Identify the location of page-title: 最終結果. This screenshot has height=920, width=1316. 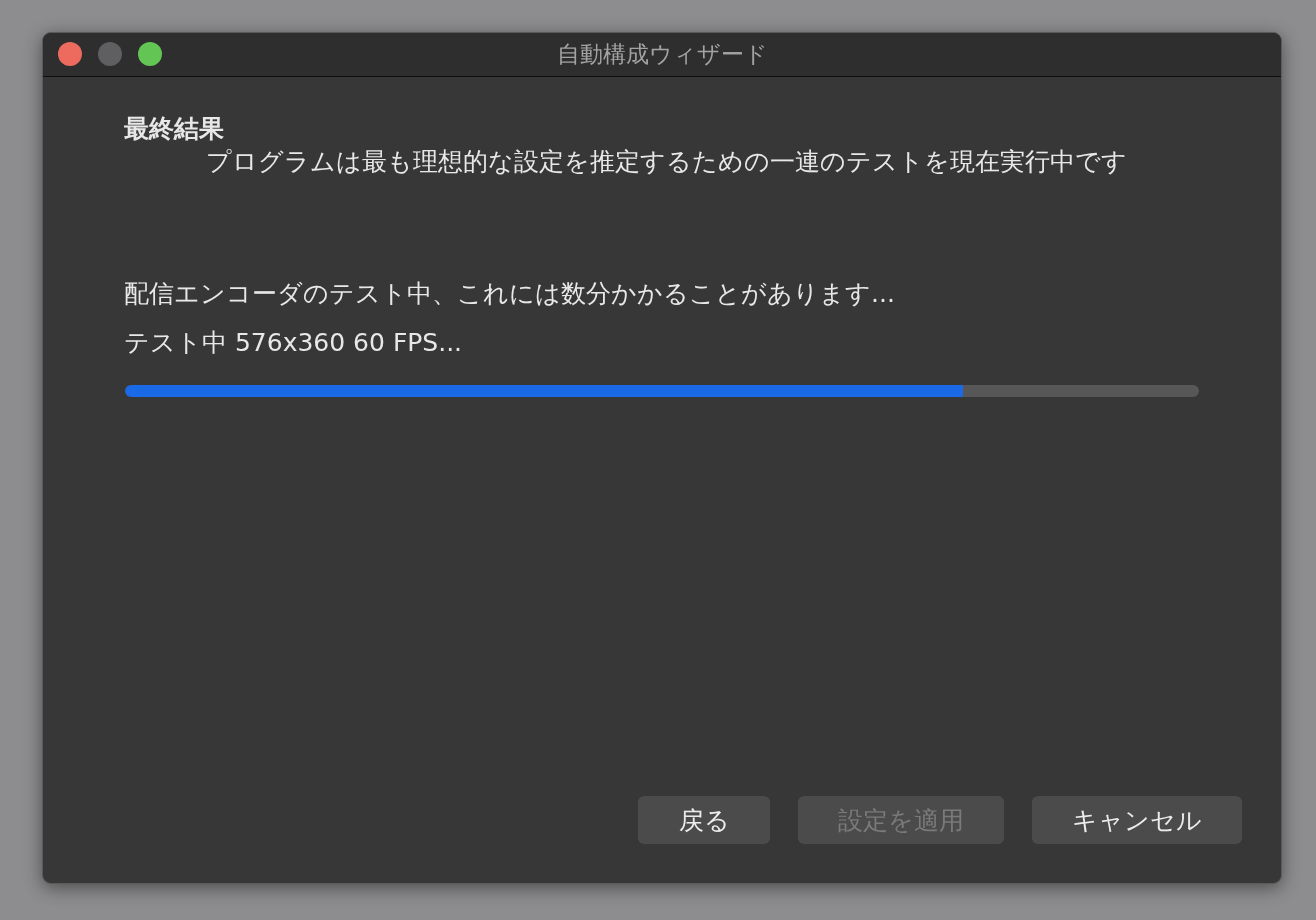
(174, 129).